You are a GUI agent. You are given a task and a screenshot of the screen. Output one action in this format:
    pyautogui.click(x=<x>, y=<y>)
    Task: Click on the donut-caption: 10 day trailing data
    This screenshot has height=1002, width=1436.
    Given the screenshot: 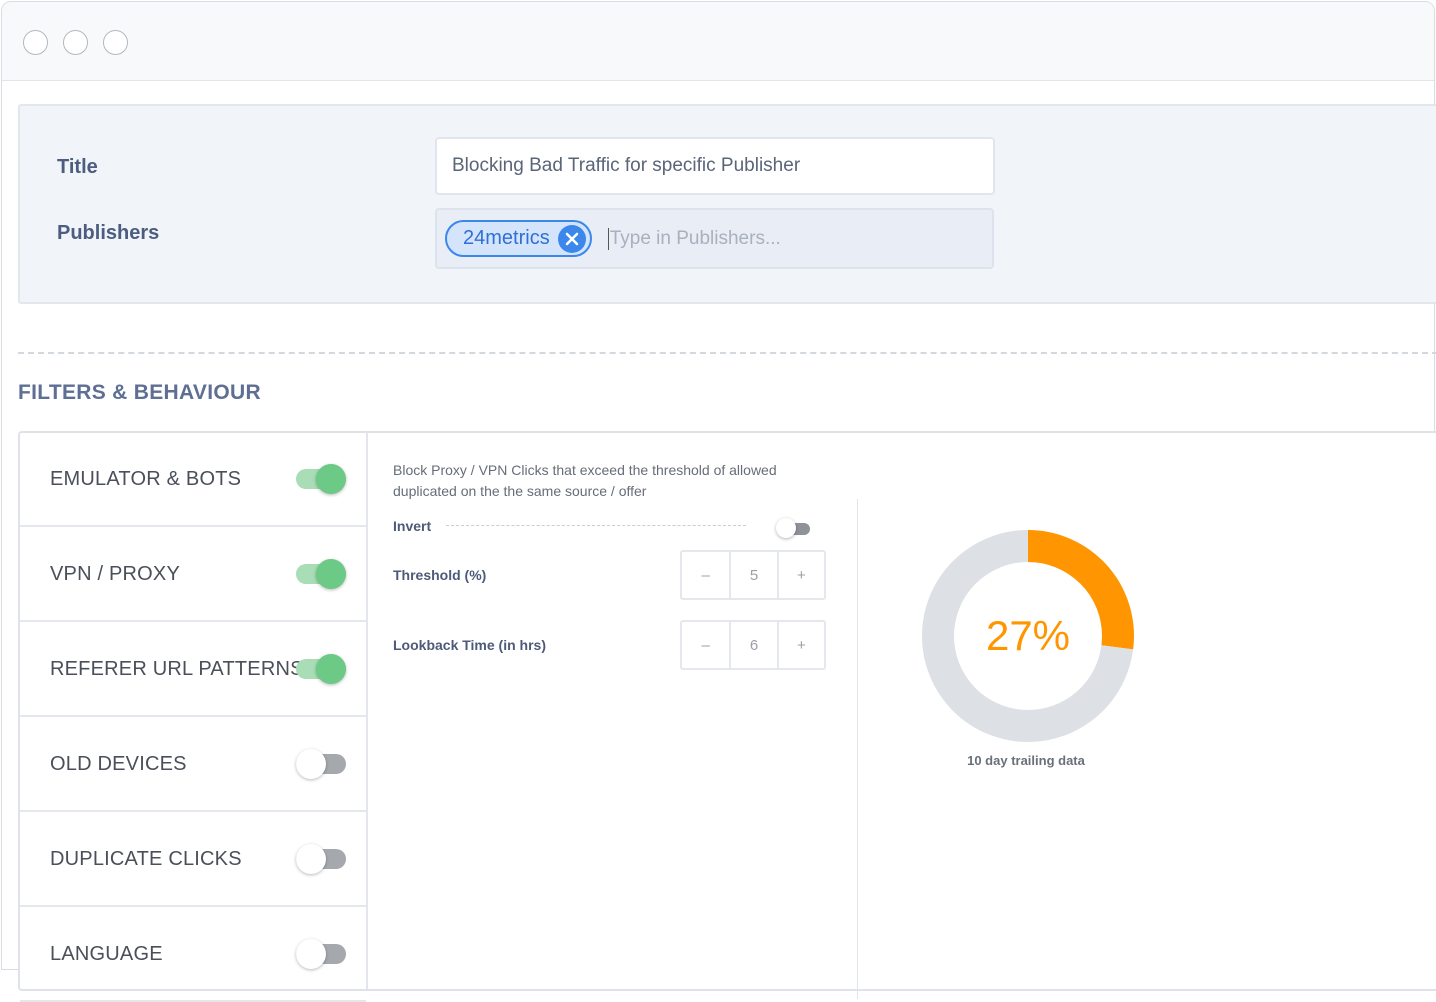 What is the action you would take?
    pyautogui.click(x=1026, y=760)
    